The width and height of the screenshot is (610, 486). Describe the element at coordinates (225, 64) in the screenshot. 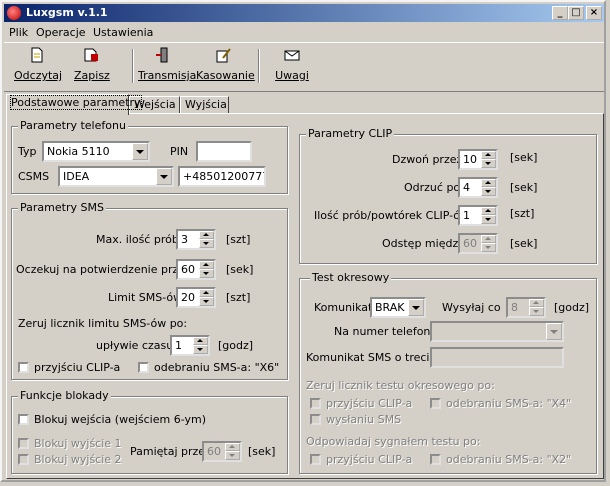

I see `erase-button: Kasowanie` at that location.